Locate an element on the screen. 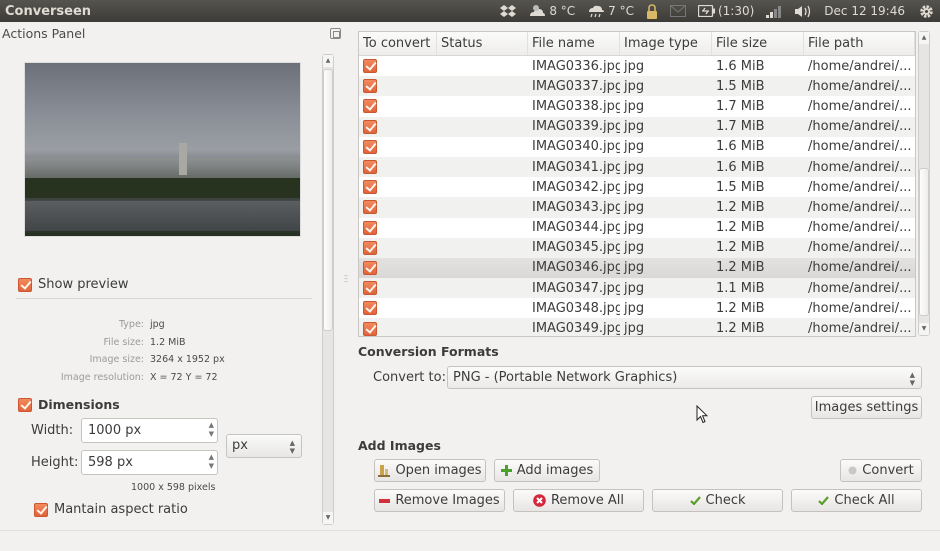 The height and width of the screenshot is (551, 940). file-name-cell: IMAG0338.jpg is located at coordinates (576, 106).